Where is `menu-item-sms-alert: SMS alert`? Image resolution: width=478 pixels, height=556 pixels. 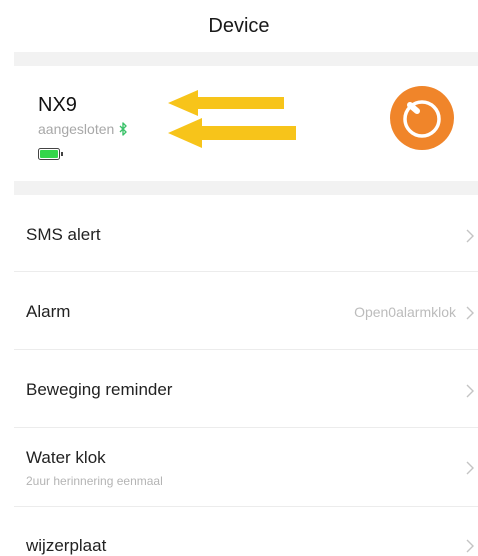 menu-item-sms-alert: SMS alert is located at coordinates (246, 233).